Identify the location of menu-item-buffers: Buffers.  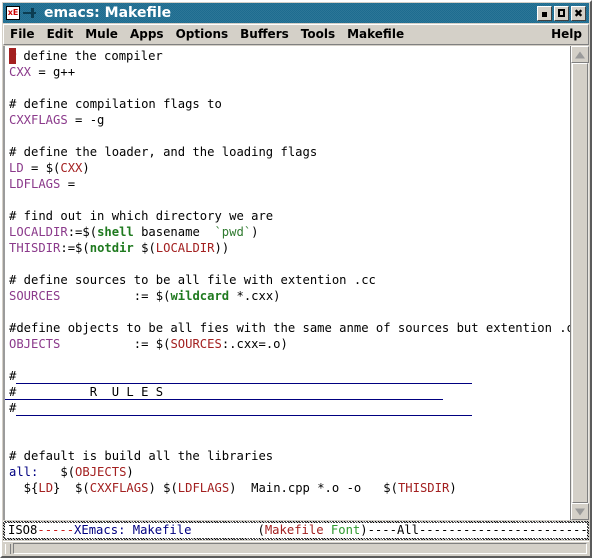
(264, 34).